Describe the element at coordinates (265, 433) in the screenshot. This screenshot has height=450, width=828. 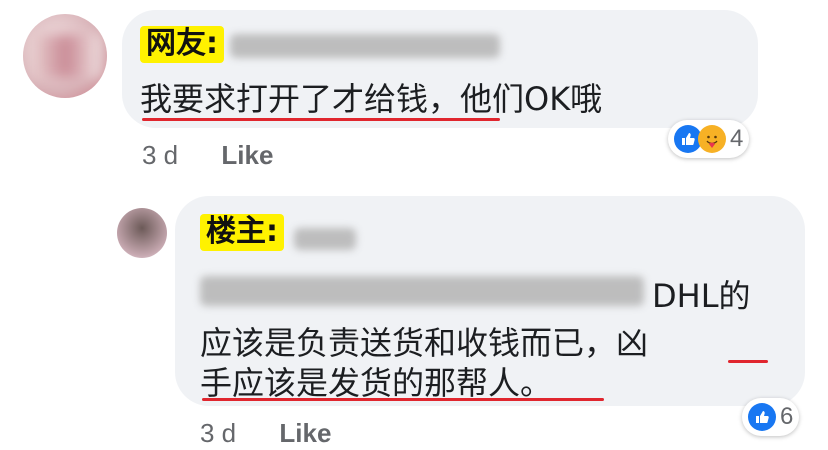
I see `reply-meta: 3 d Like` at that location.